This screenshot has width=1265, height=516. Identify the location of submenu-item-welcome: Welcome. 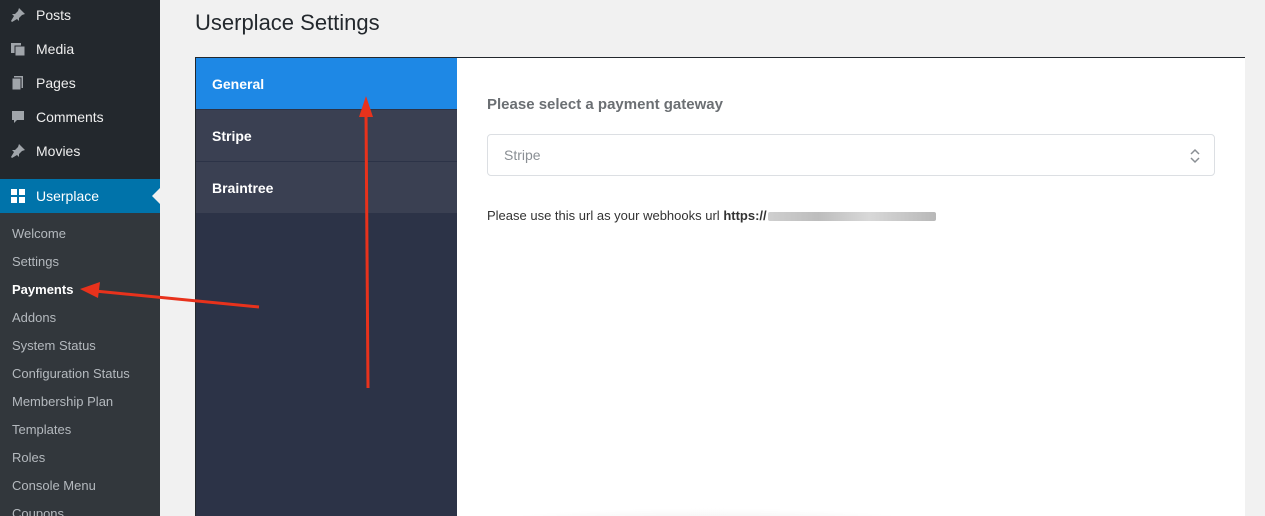
(39, 234).